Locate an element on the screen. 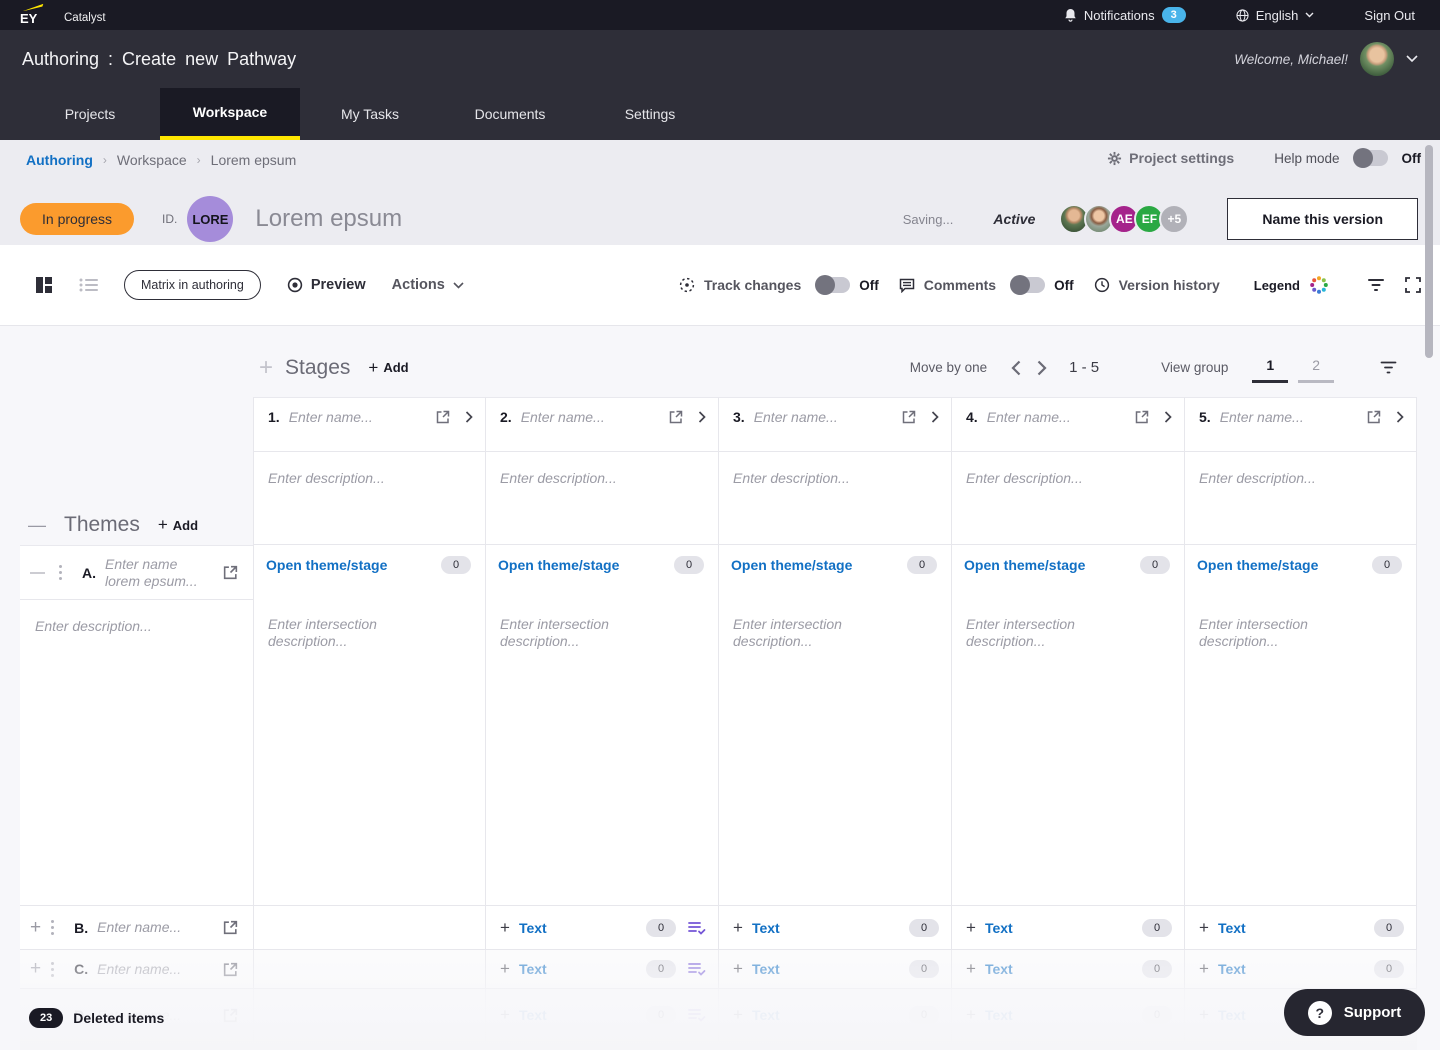 The image size is (1440, 1050). themes-collapse-icon: — is located at coordinates (37, 525).